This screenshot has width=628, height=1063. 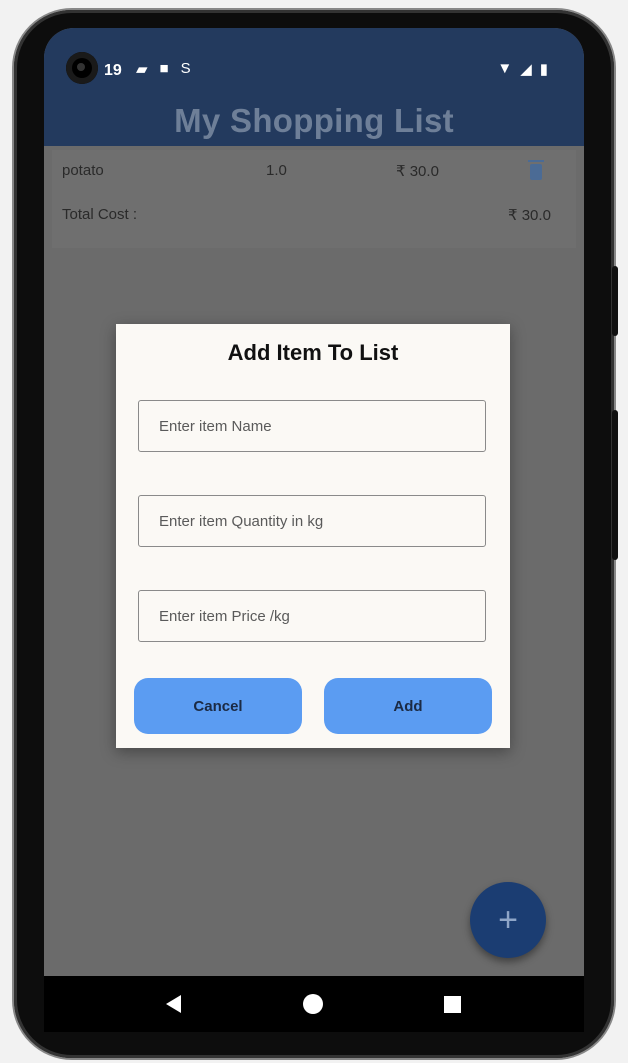 I want to click on page-title: My Shopping List, so click(x=314, y=120).